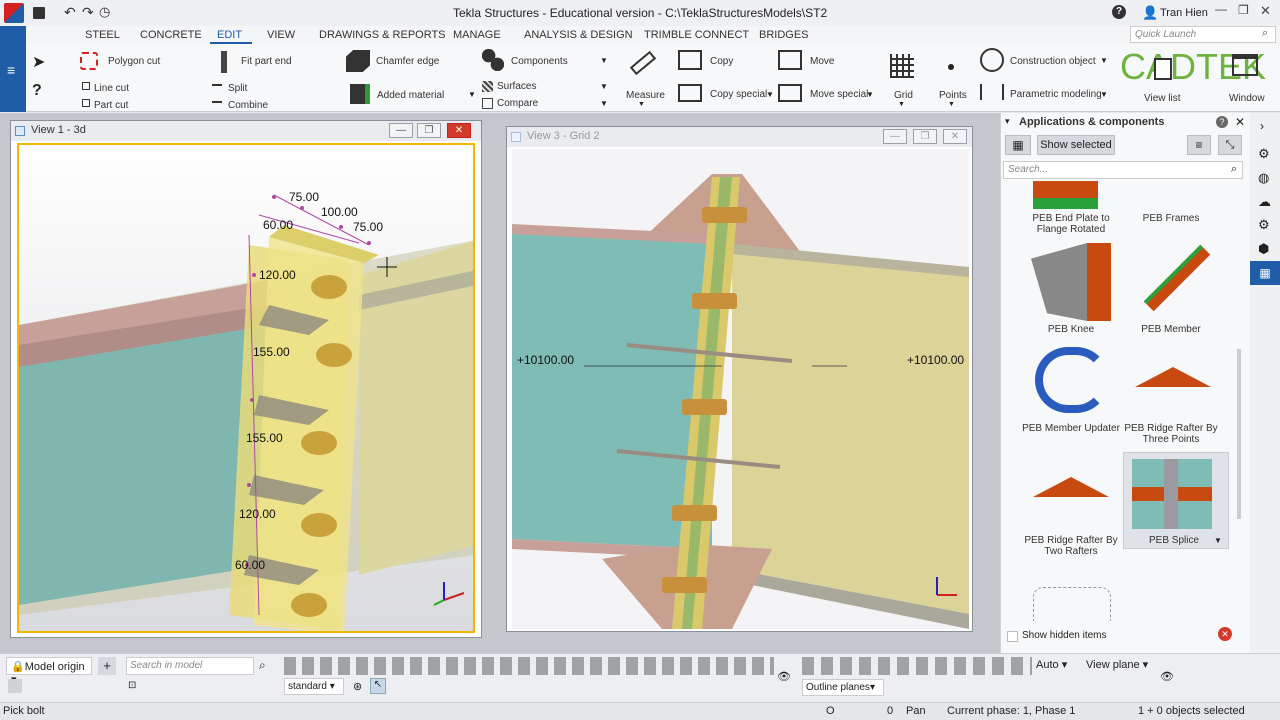 This screenshot has width=1280, height=720. Describe the element at coordinates (1264, 225) in the screenshot. I see `gear-icon: ⚙` at that location.